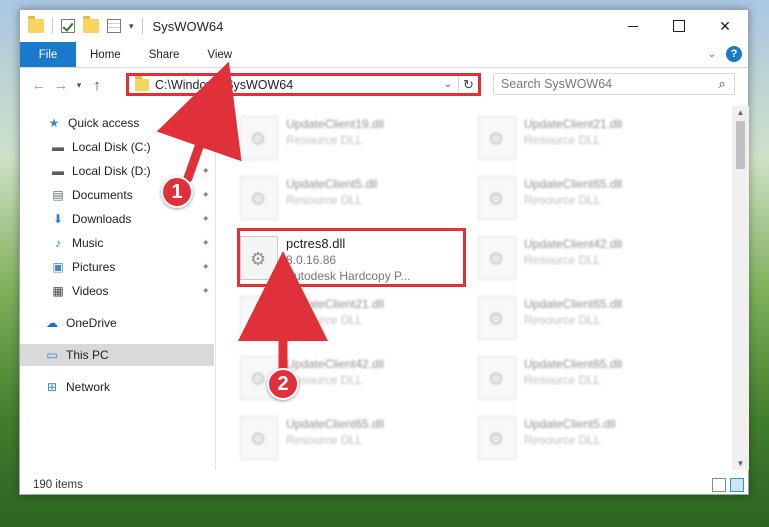  What do you see at coordinates (129, 387) in the screenshot?
I see `sidebar-item-network: ⊞ Network` at bounding box center [129, 387].